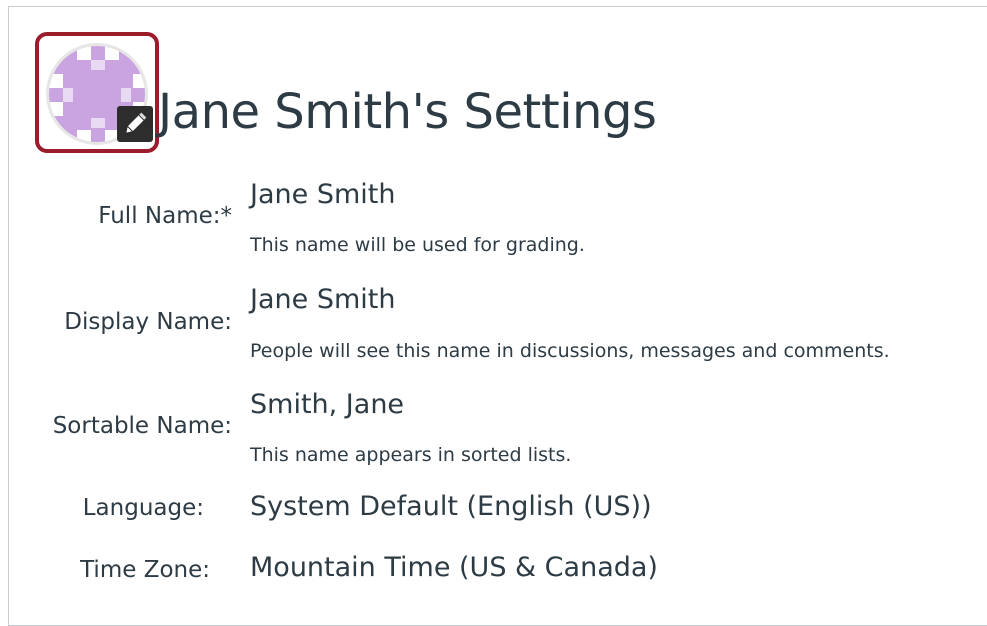 Image resolution: width=987 pixels, height=626 pixels. I want to click on pencil-icon, so click(136, 122).